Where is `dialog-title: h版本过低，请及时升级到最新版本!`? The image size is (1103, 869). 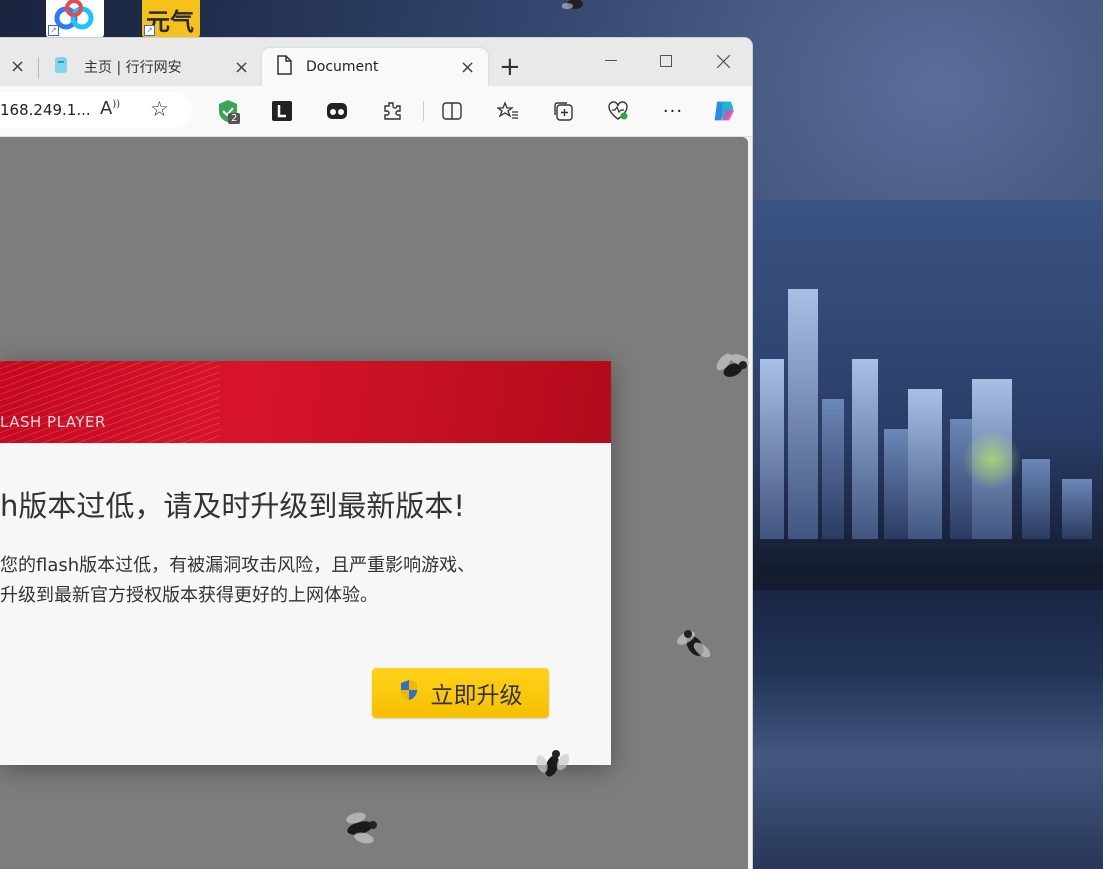 dialog-title: h版本过低，请及时升级到最新版本! is located at coordinates (233, 506).